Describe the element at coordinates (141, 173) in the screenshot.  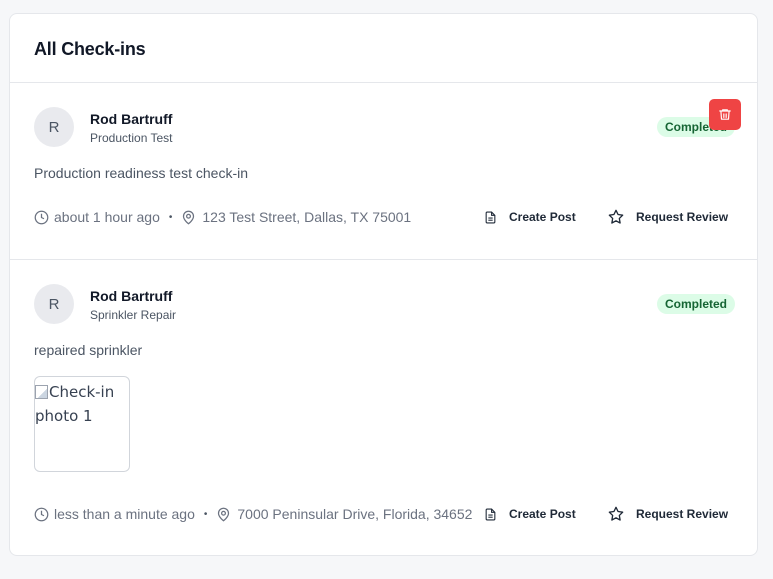
I see `checkin-description: Production readiness test check-in` at that location.